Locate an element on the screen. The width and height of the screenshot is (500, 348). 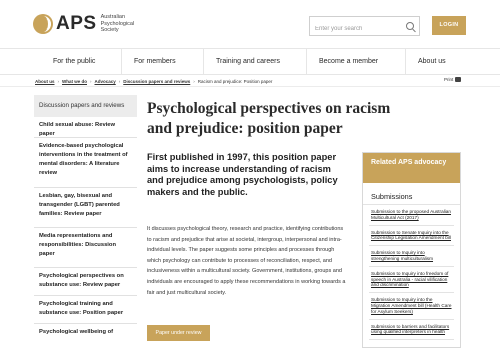
nav-item-for-the-public: For the public is located at coordinates (74, 61).